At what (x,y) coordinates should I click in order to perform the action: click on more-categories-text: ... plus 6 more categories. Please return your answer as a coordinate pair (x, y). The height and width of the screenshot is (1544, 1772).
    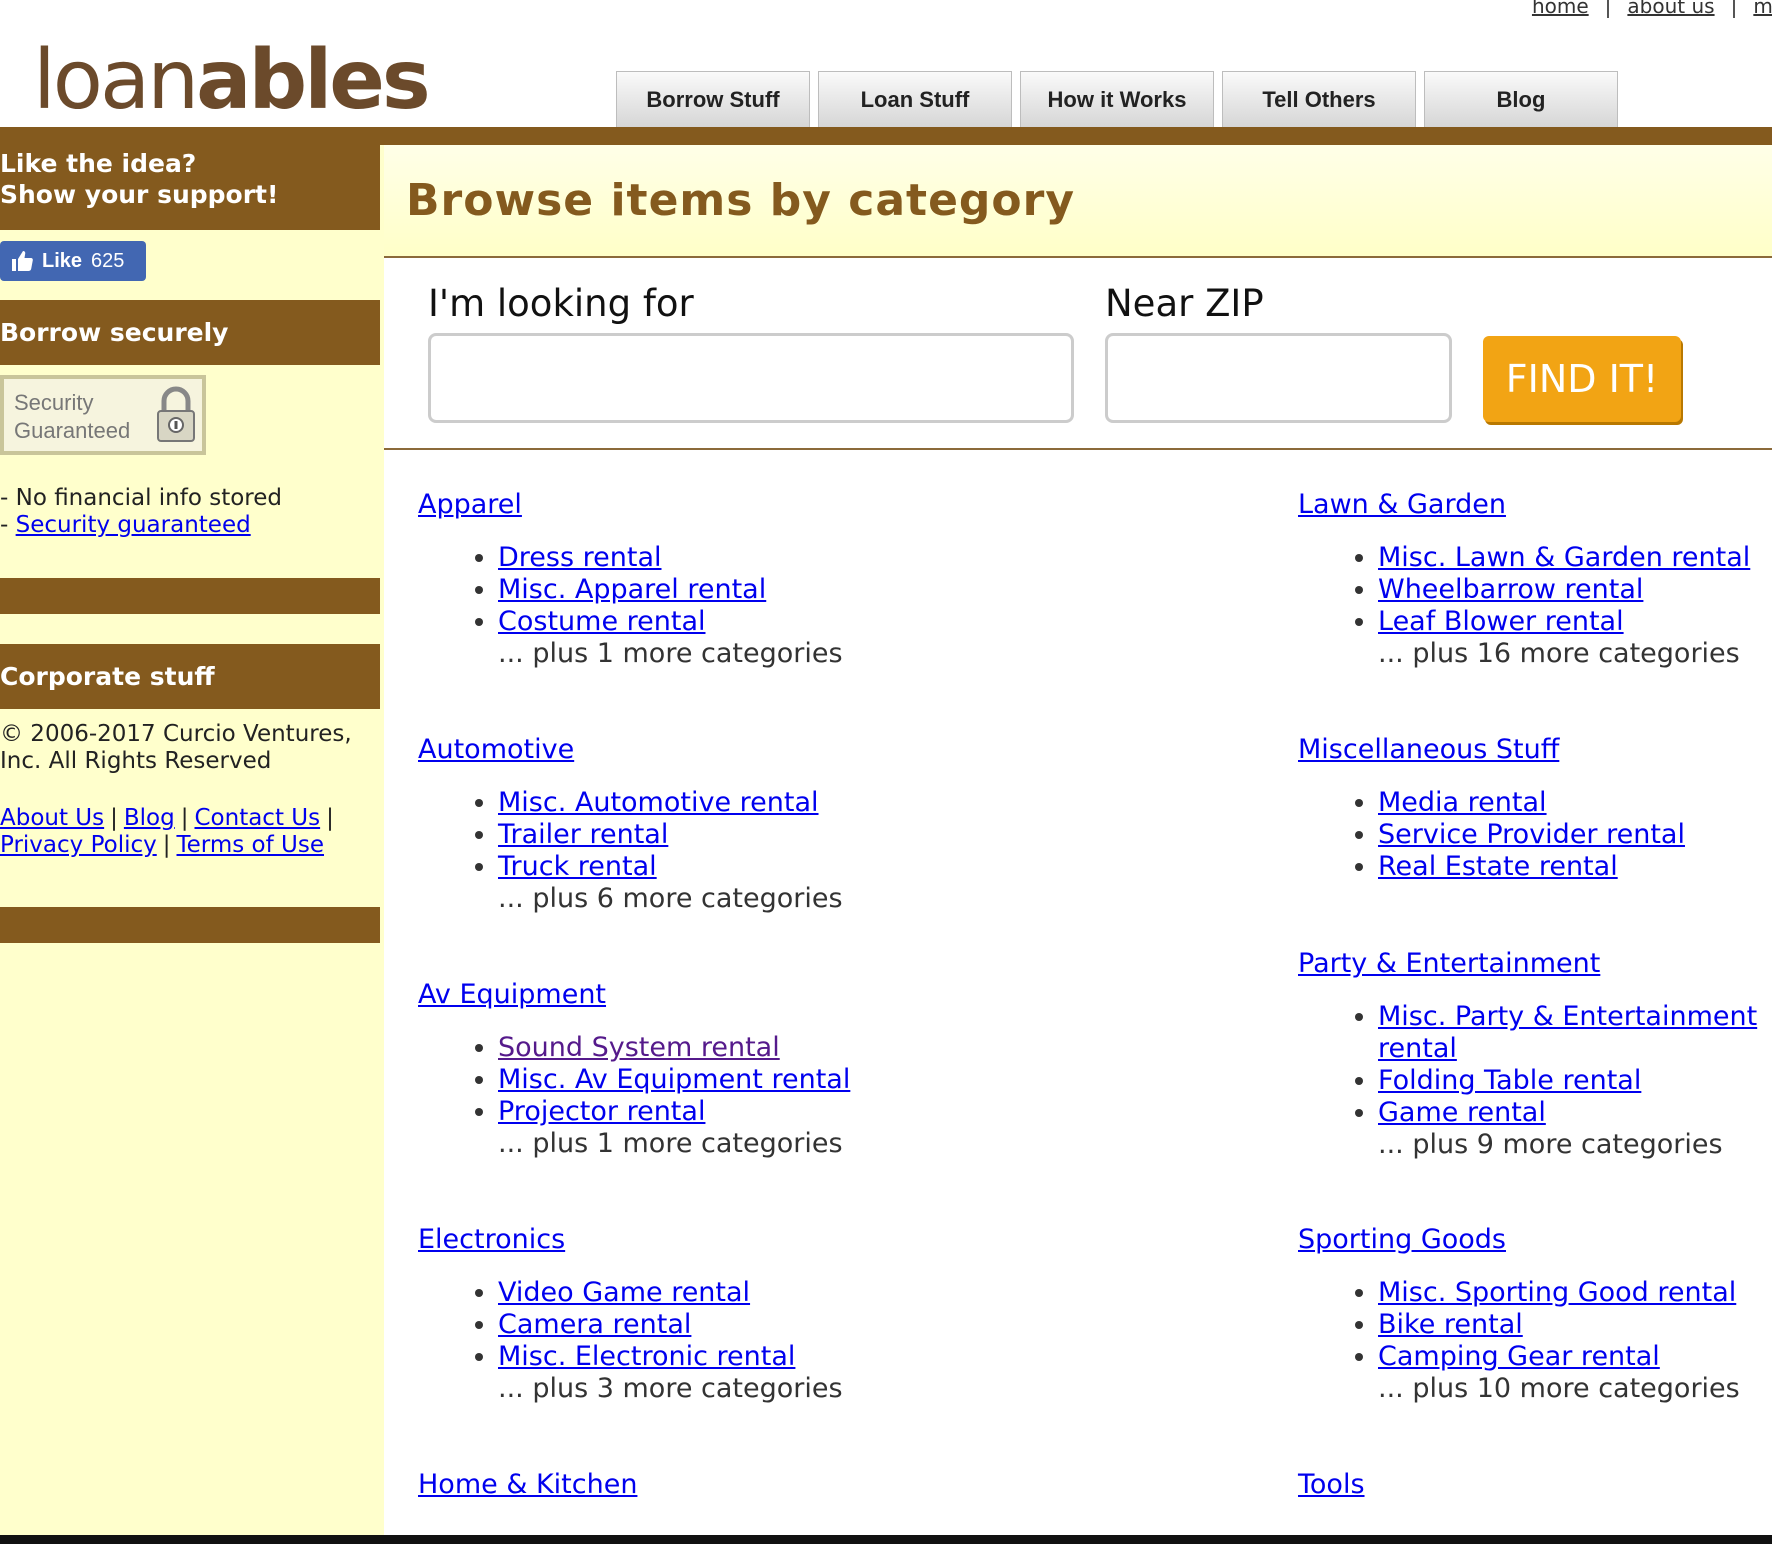
    Looking at the image, I should click on (670, 898).